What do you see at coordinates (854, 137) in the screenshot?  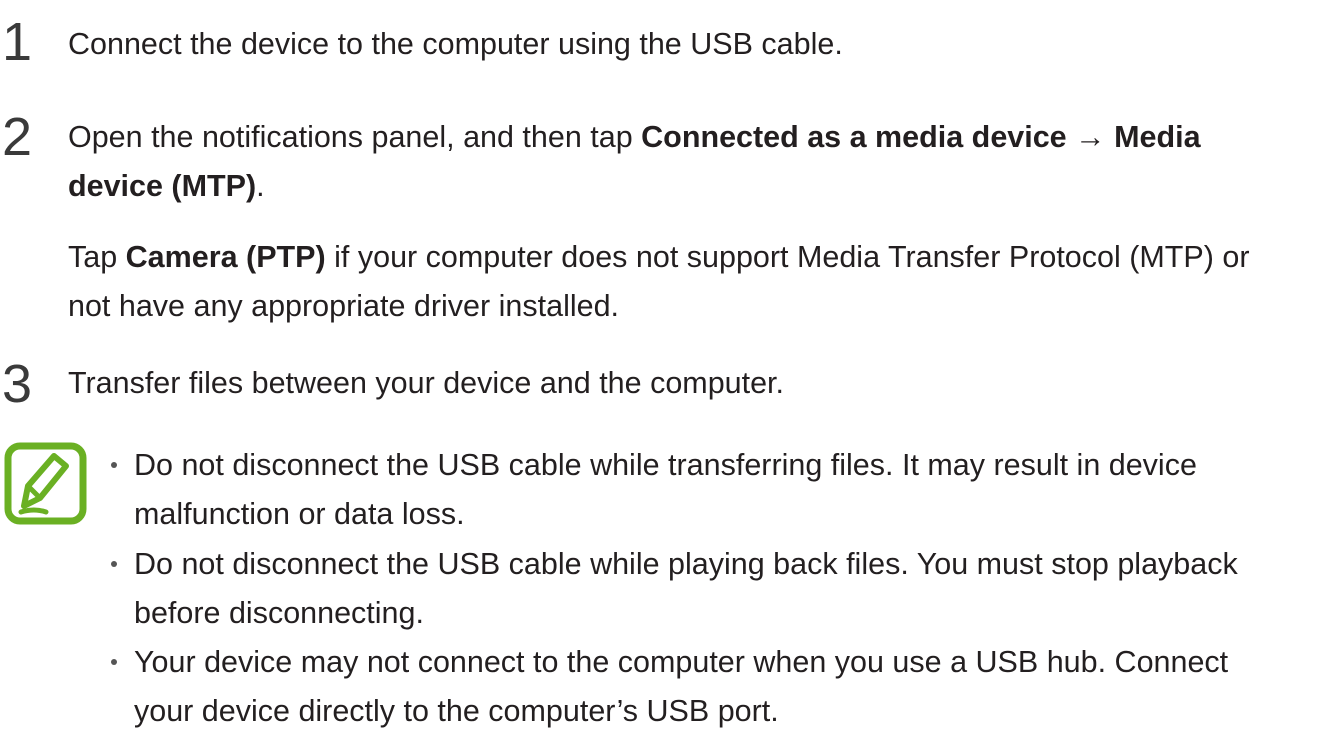 I see `menu-option-connected-as-media-device: Connected as a media device` at bounding box center [854, 137].